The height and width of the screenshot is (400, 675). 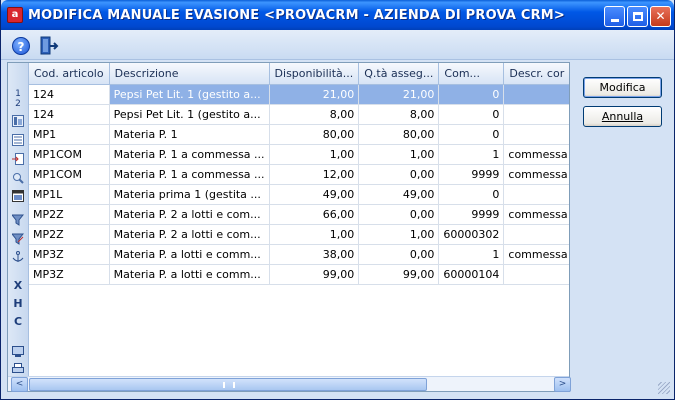 What do you see at coordinates (18, 322) in the screenshot?
I see `c-marker: C` at bounding box center [18, 322].